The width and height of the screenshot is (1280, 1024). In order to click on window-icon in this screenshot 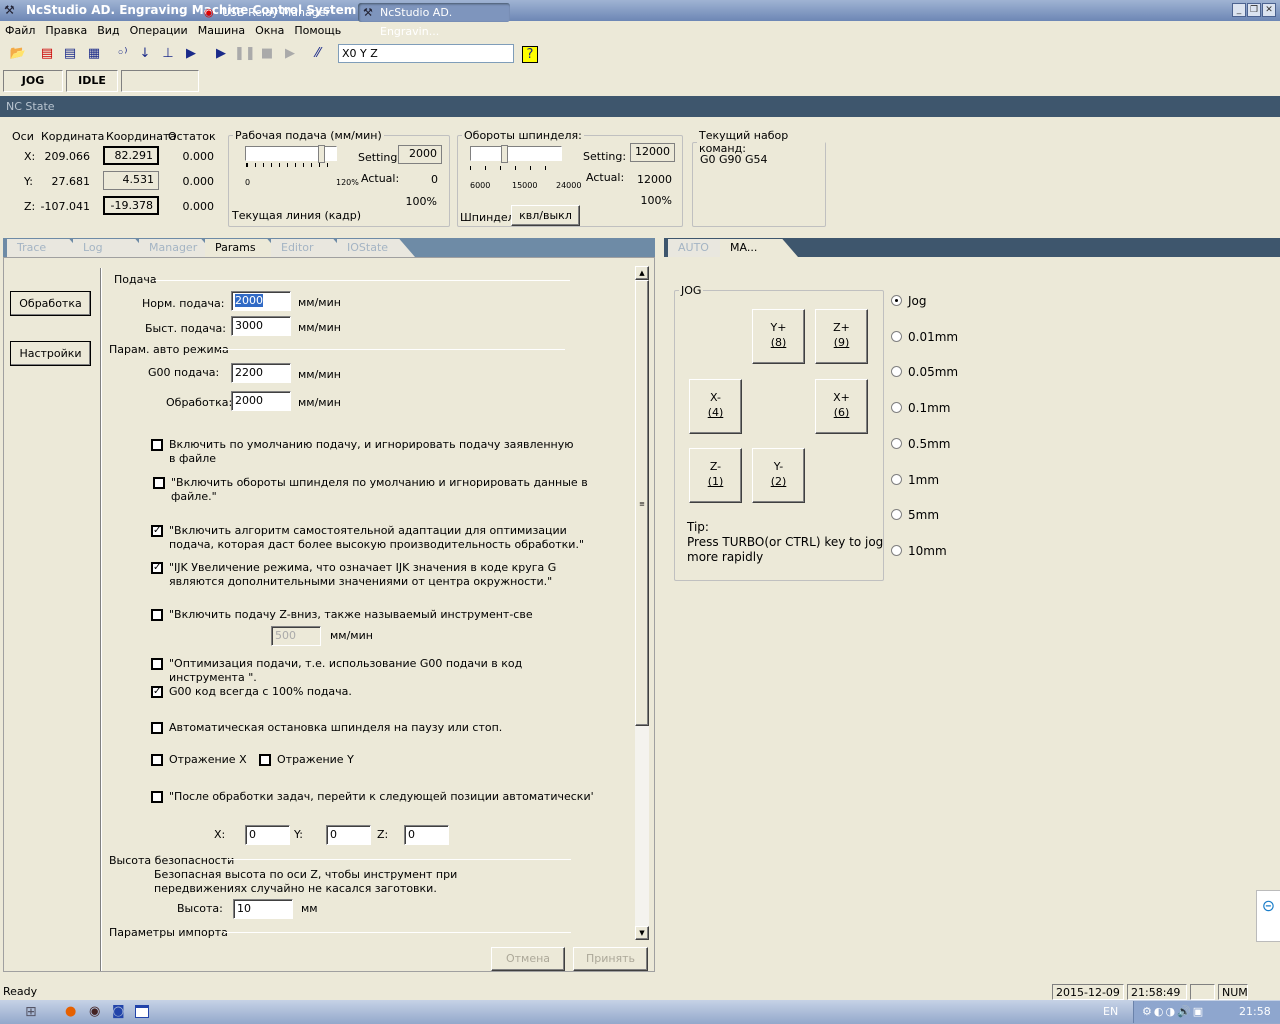, I will do `click(142, 1011)`.